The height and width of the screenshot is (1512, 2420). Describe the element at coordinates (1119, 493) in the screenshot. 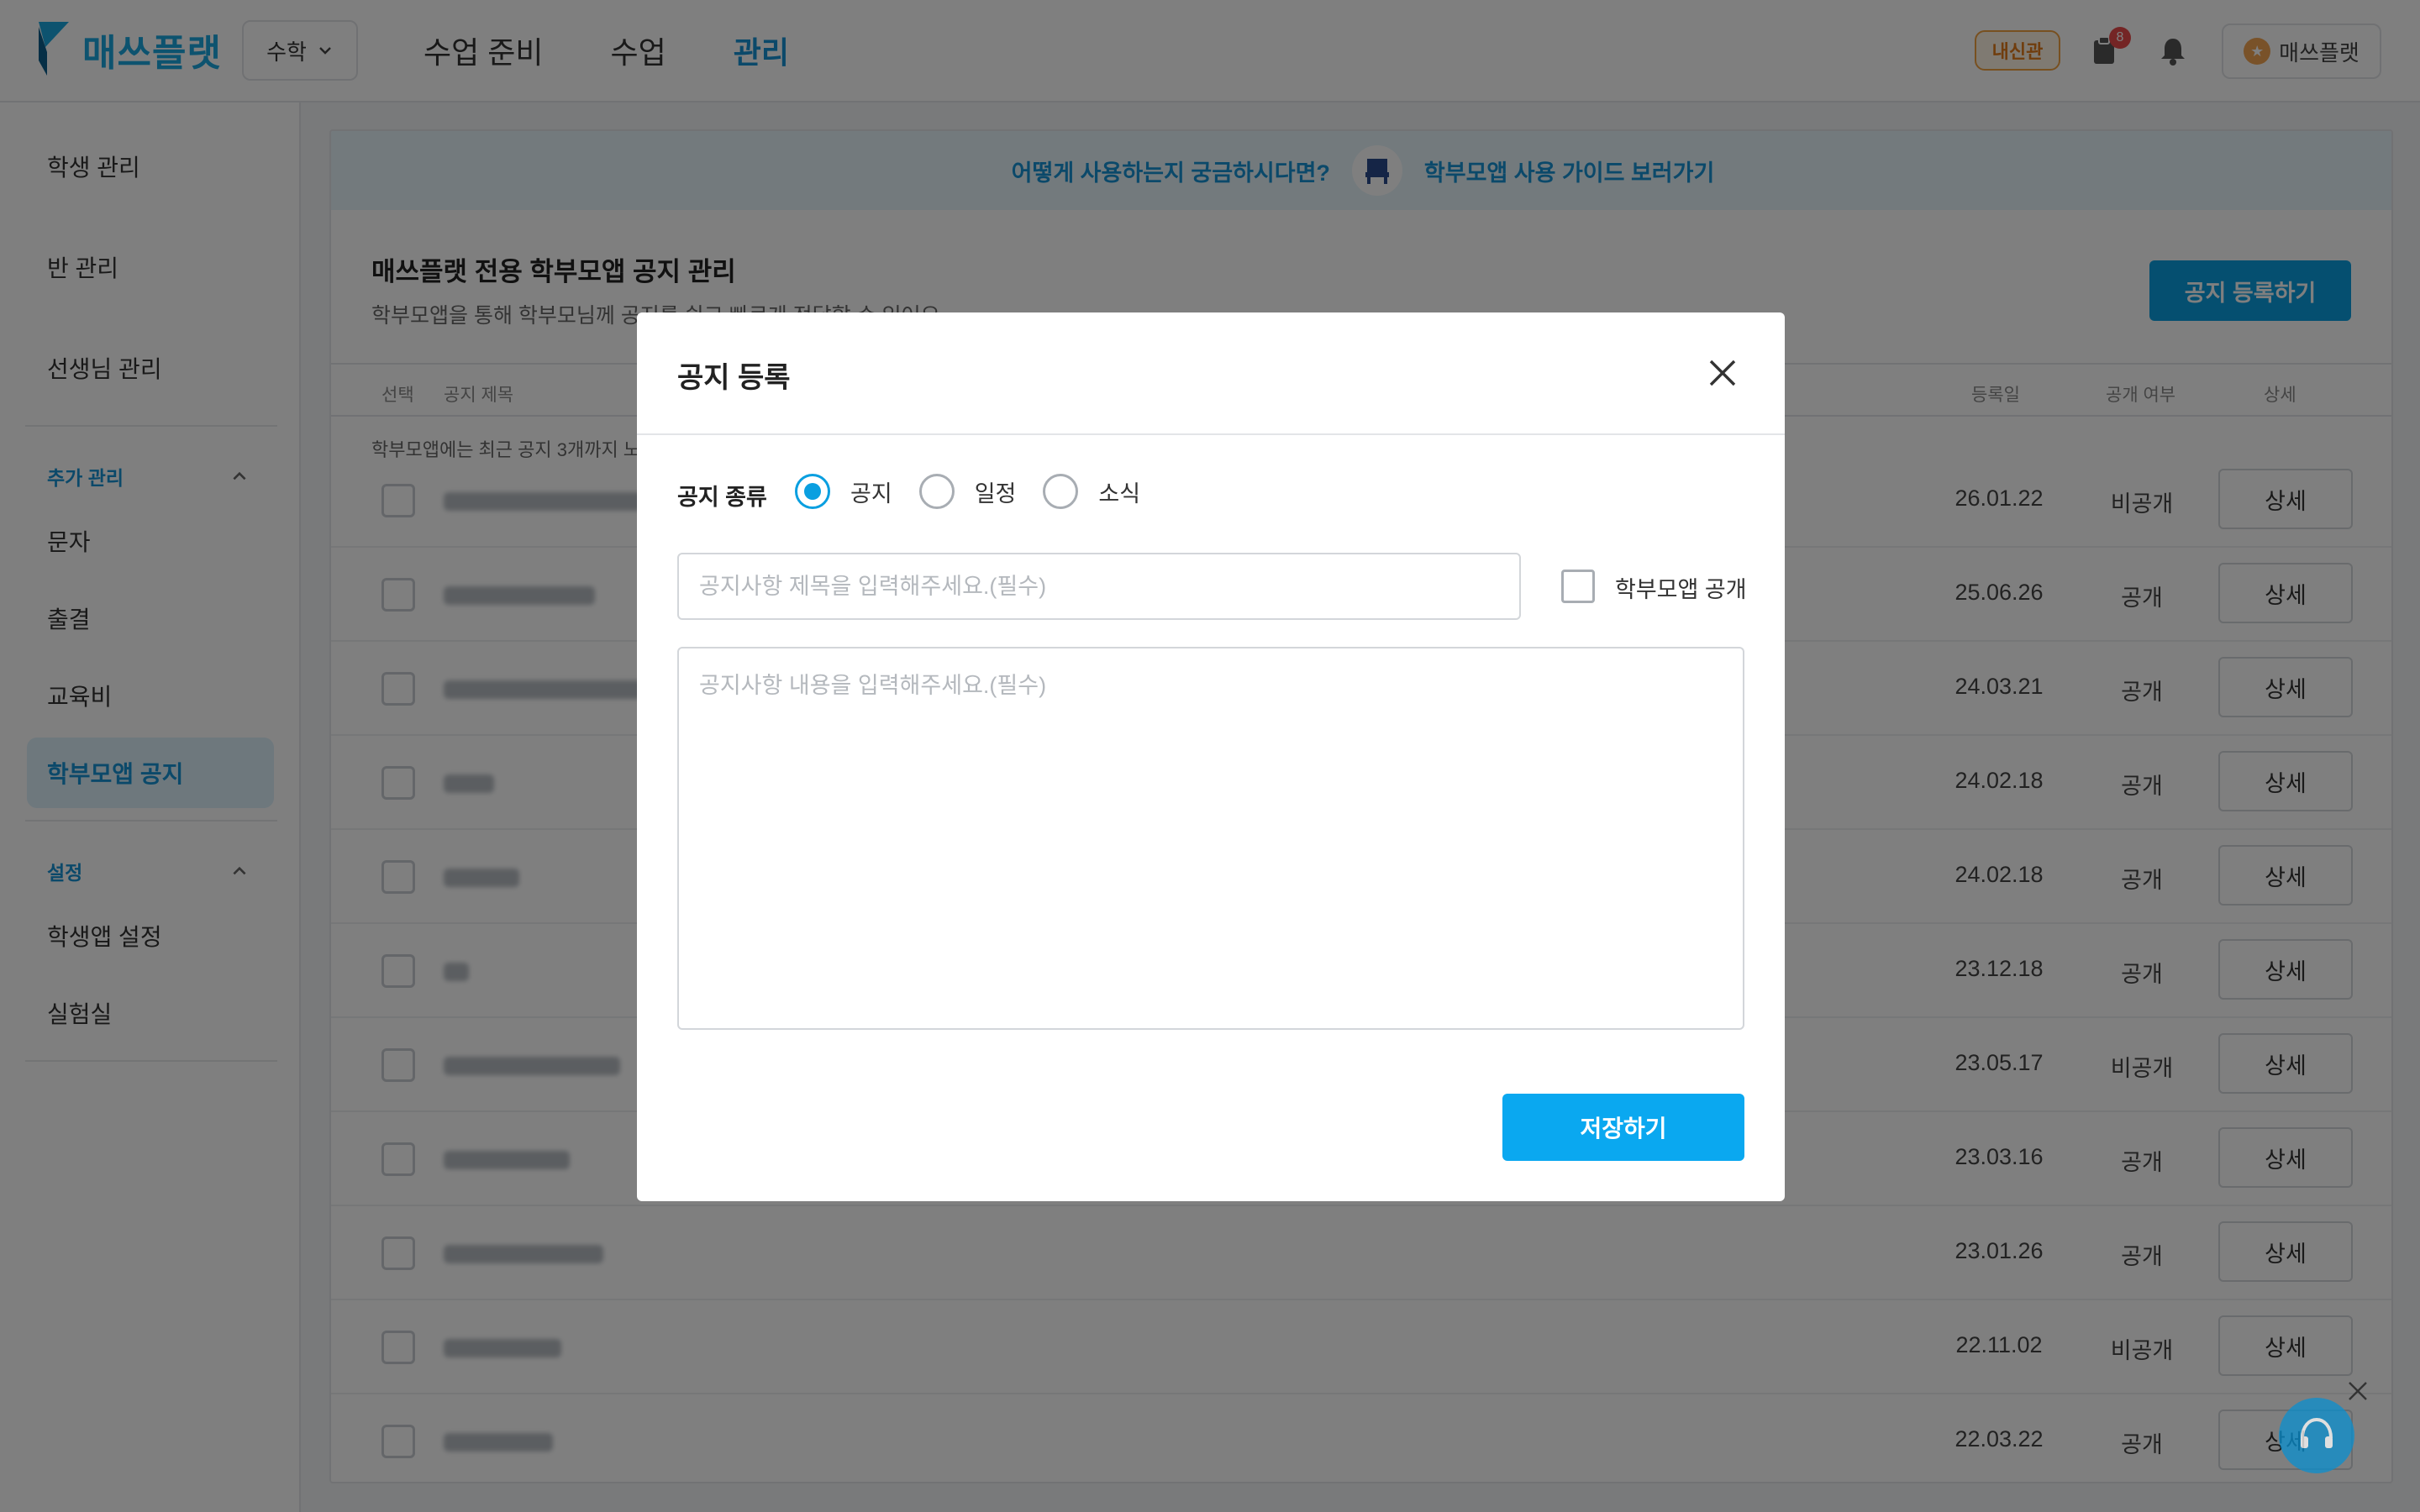

I see `radio-news-label: 소식` at that location.